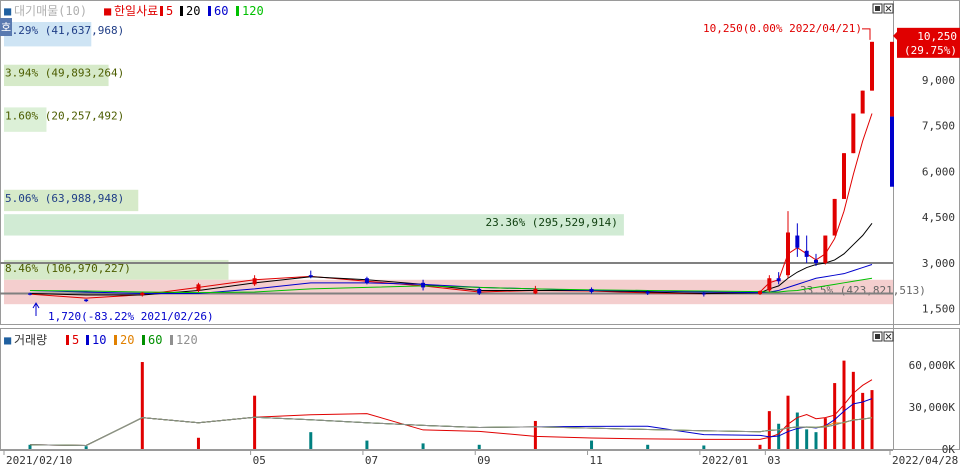 This screenshot has height=473, width=960. I want to click on legend-product: 한일사료, so click(136, 11).